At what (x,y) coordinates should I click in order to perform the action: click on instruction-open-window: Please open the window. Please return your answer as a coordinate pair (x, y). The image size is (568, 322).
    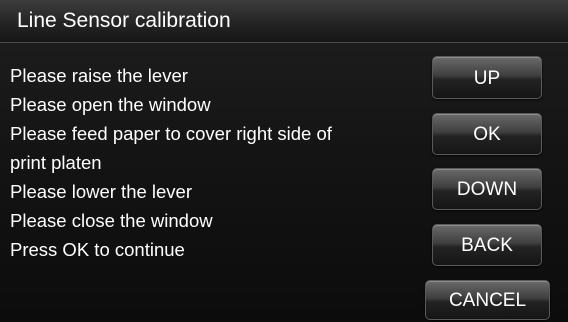
    Looking at the image, I should click on (110, 104).